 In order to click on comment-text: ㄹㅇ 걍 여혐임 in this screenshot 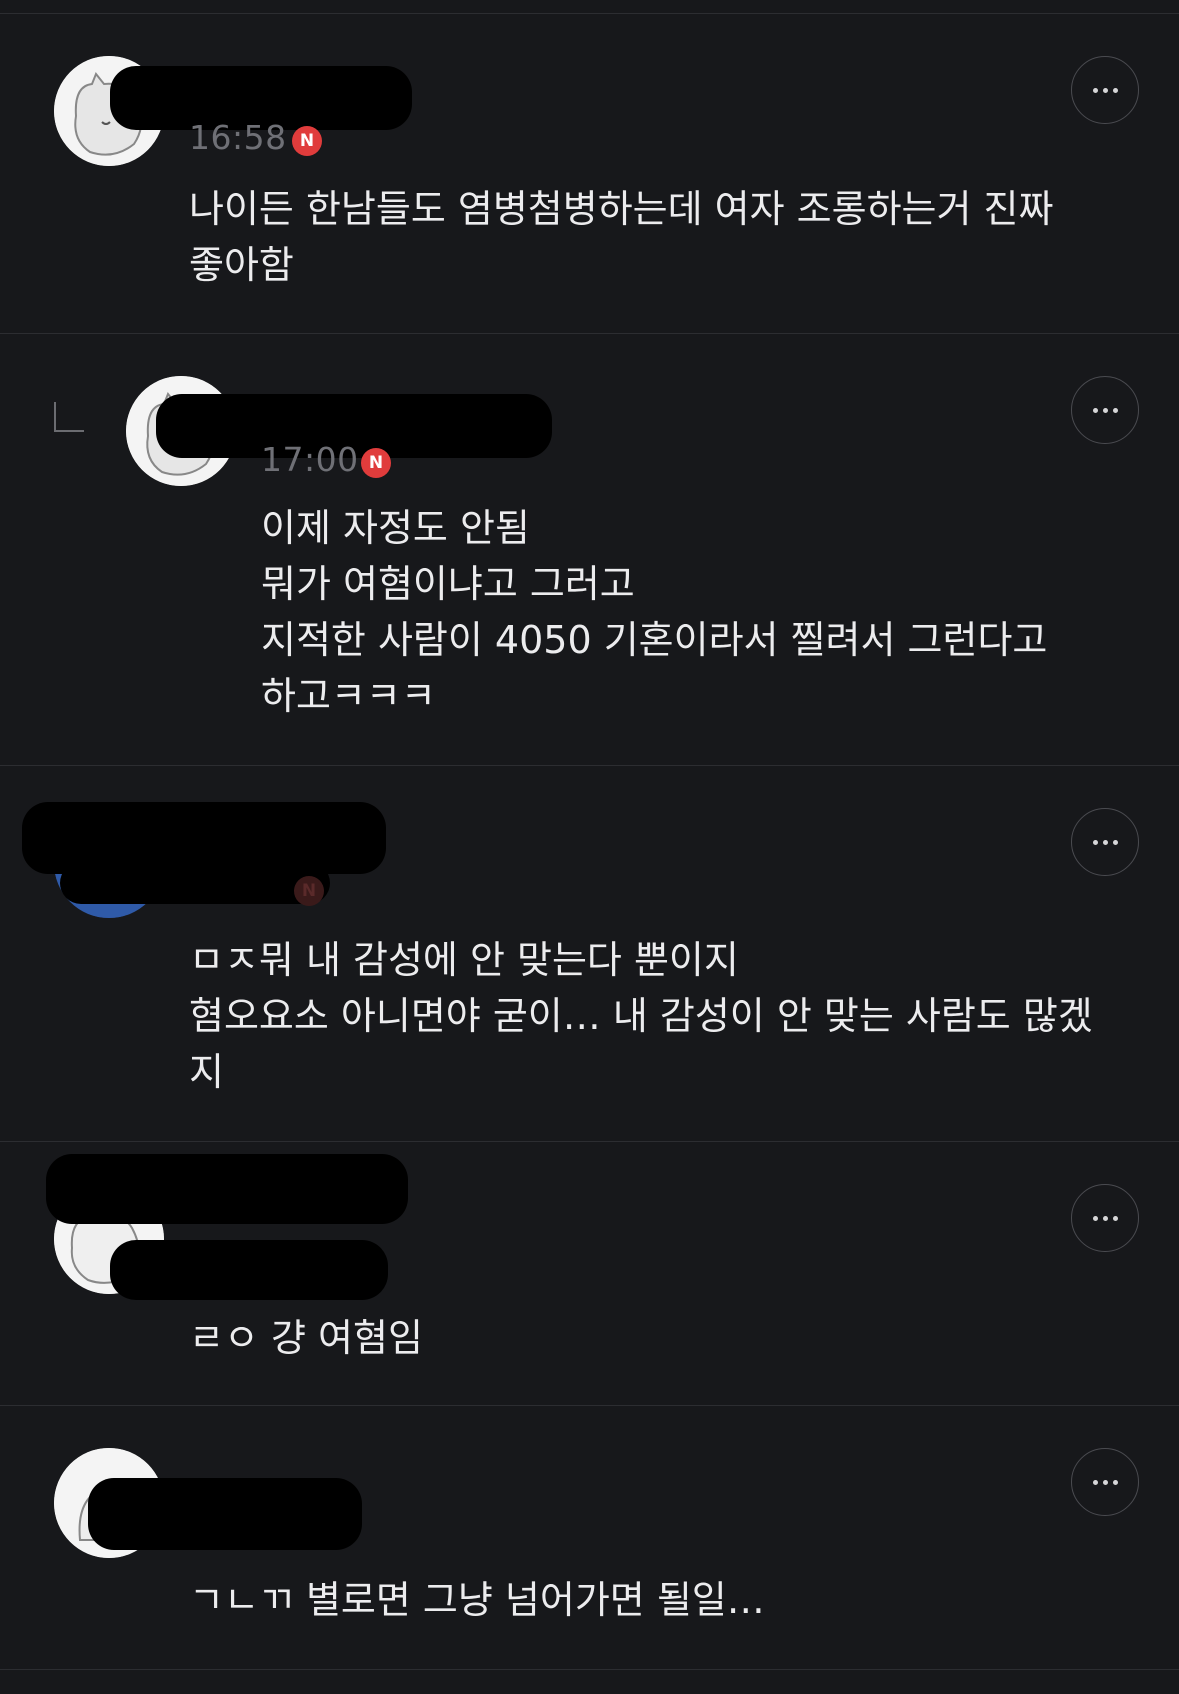, I will do `click(306, 1338)`.